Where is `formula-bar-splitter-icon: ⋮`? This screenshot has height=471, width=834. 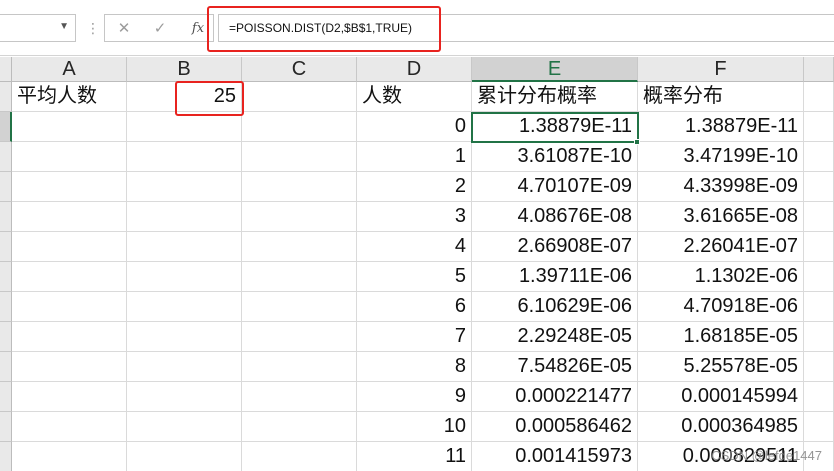
formula-bar-splitter-icon: ⋮ is located at coordinates (93, 28).